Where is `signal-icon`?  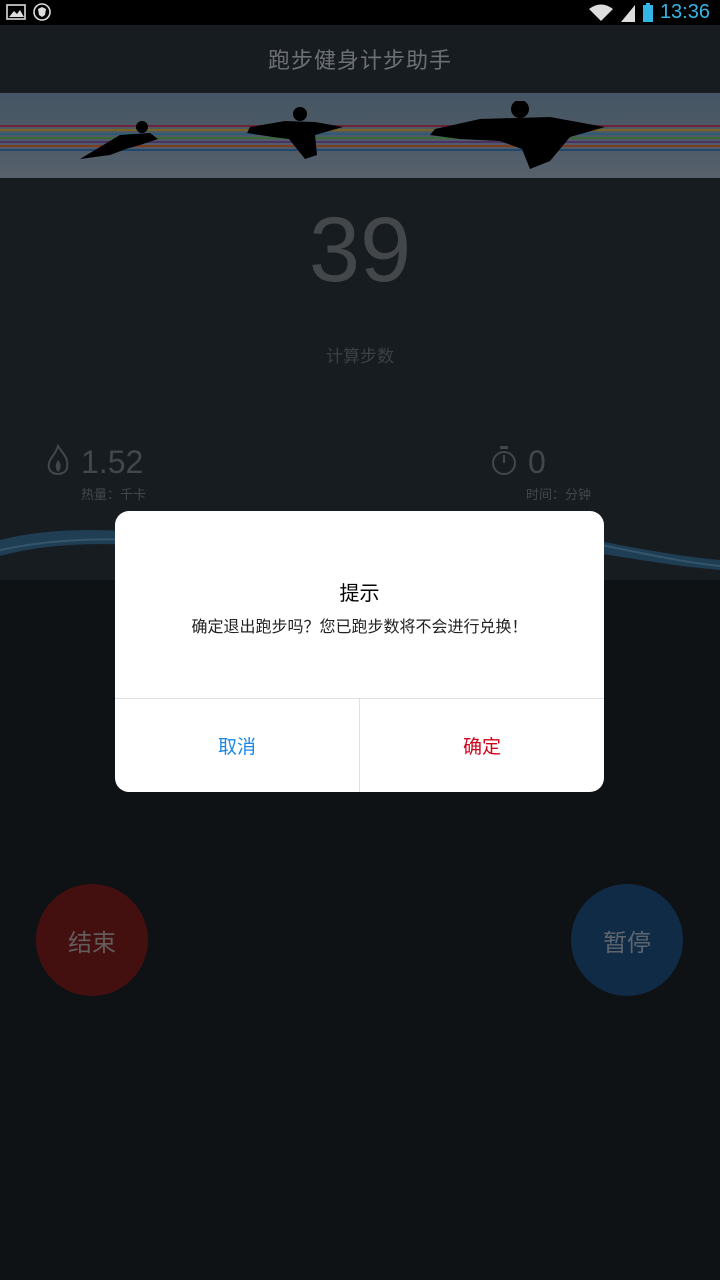 signal-icon is located at coordinates (627, 13).